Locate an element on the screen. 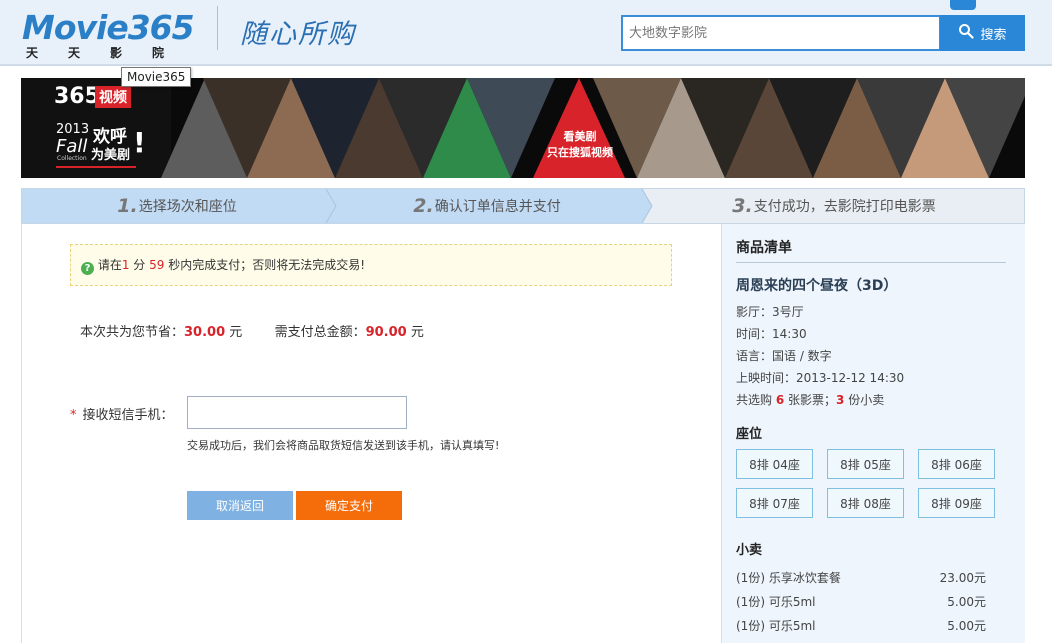 The width and height of the screenshot is (1052, 643). step-1: 1. 选择场次和座位 is located at coordinates (177, 206).